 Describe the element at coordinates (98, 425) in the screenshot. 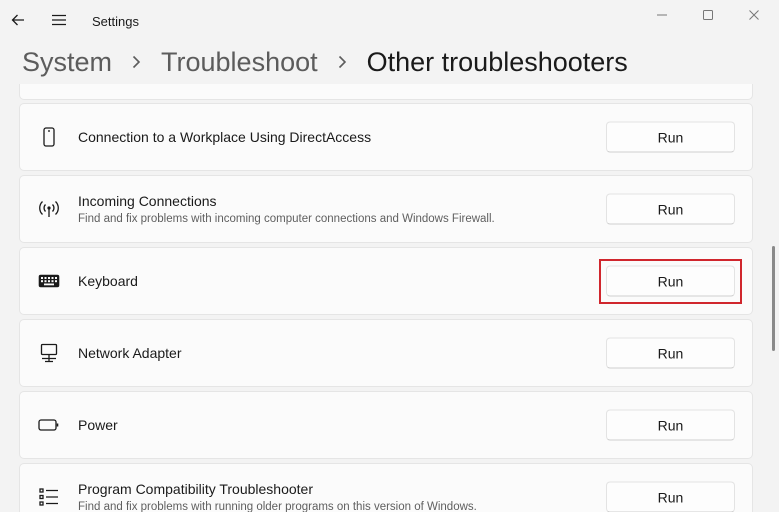

I see `troubleshooter-title: Power` at that location.